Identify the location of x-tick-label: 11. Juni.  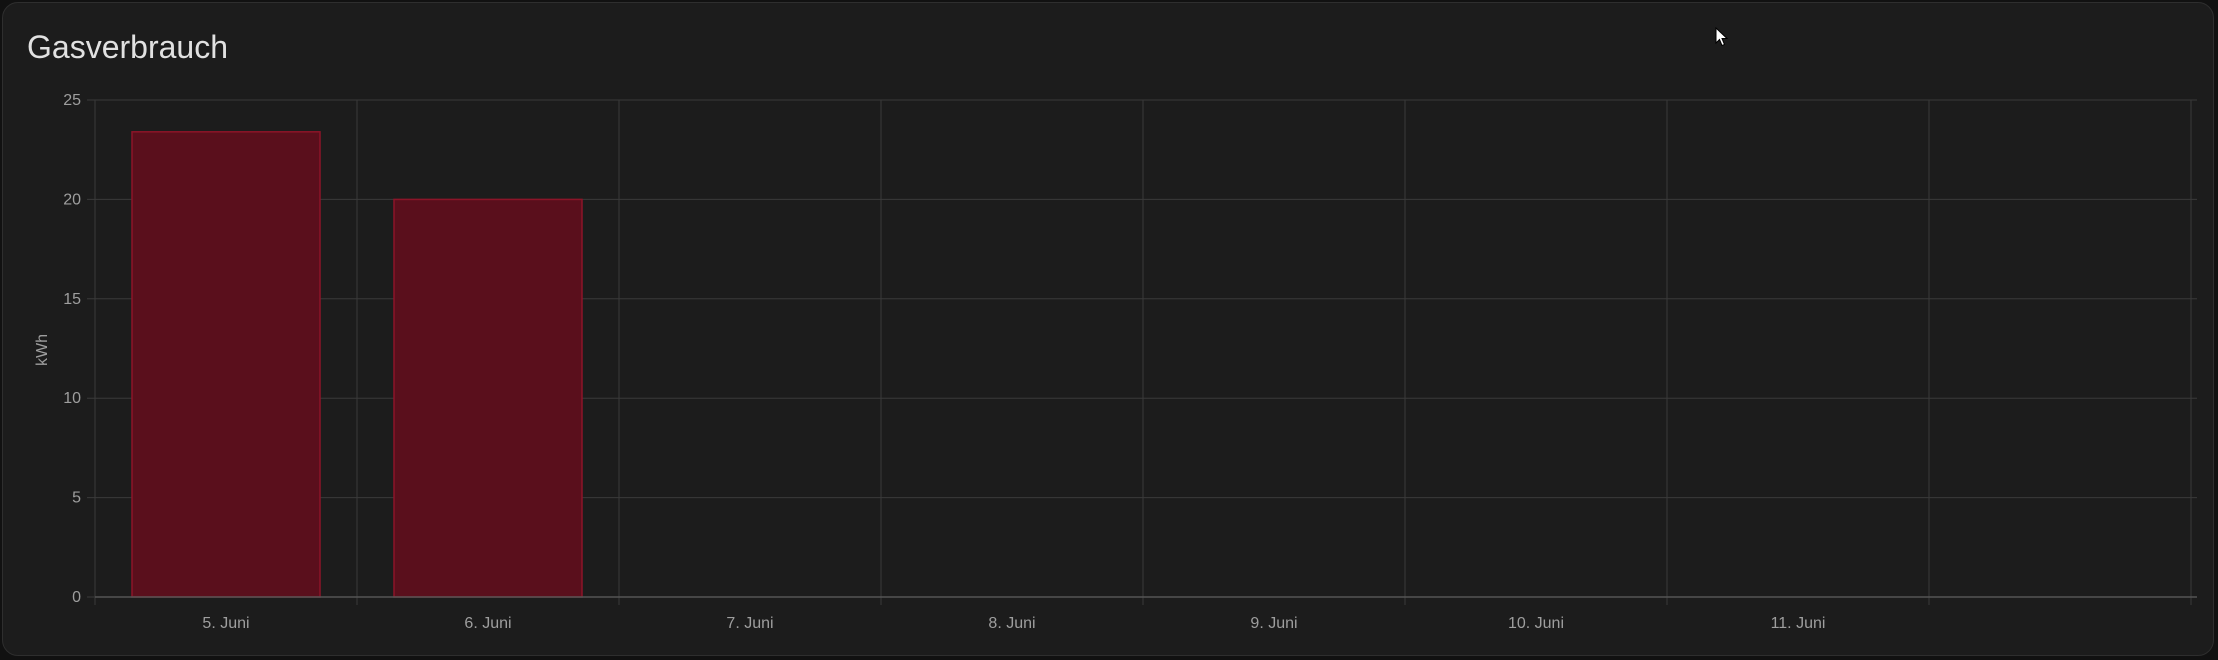
(1798, 623).